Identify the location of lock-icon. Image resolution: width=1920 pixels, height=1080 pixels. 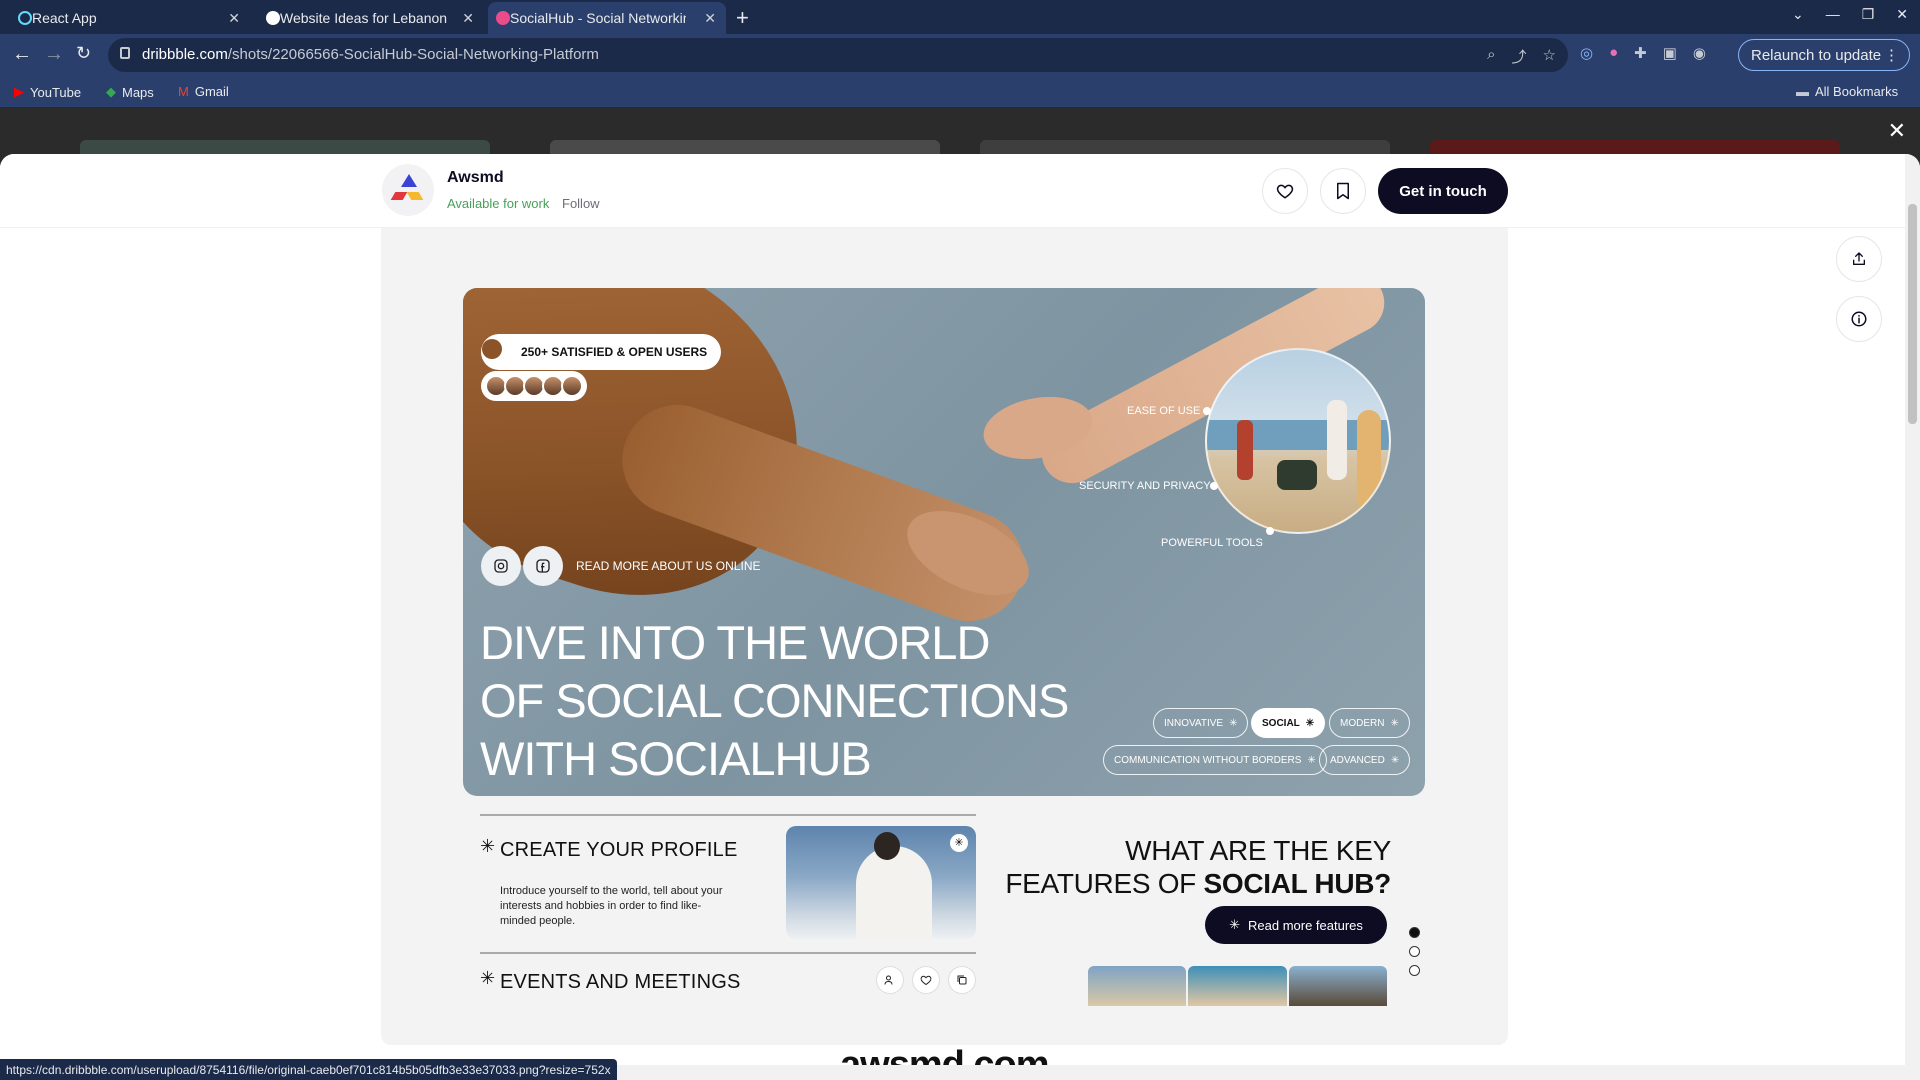
(125, 53).